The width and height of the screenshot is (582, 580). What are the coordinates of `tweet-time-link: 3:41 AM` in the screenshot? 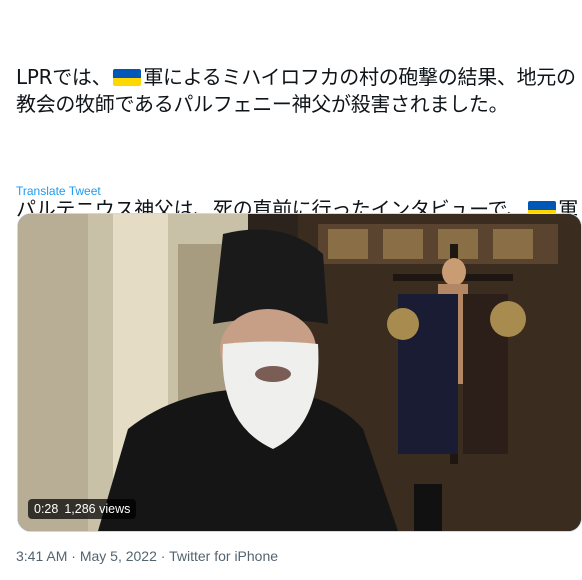 It's located at (41, 556).